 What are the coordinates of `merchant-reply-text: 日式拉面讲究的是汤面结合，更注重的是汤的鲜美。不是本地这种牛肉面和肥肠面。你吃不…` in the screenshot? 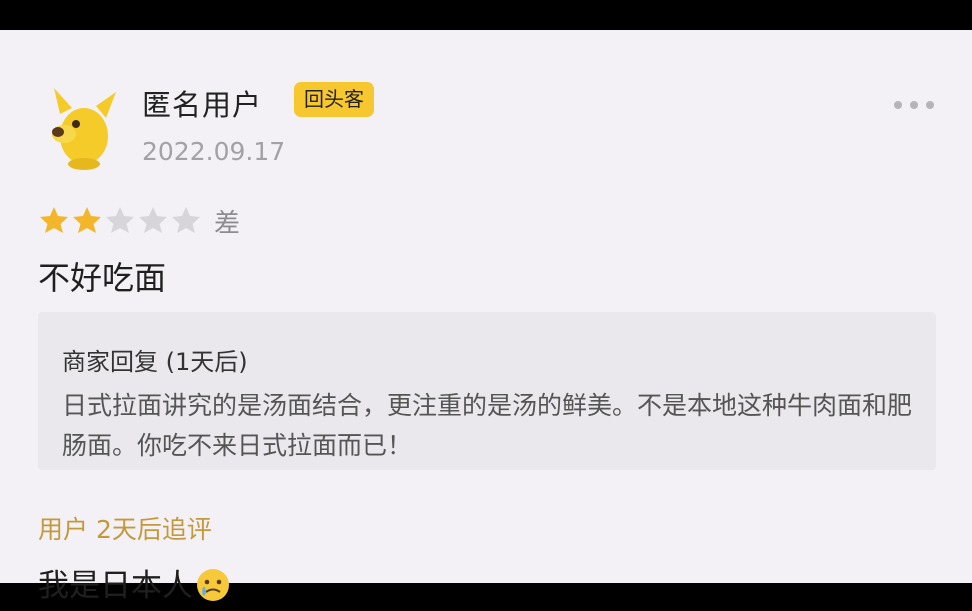 It's located at (487, 425).